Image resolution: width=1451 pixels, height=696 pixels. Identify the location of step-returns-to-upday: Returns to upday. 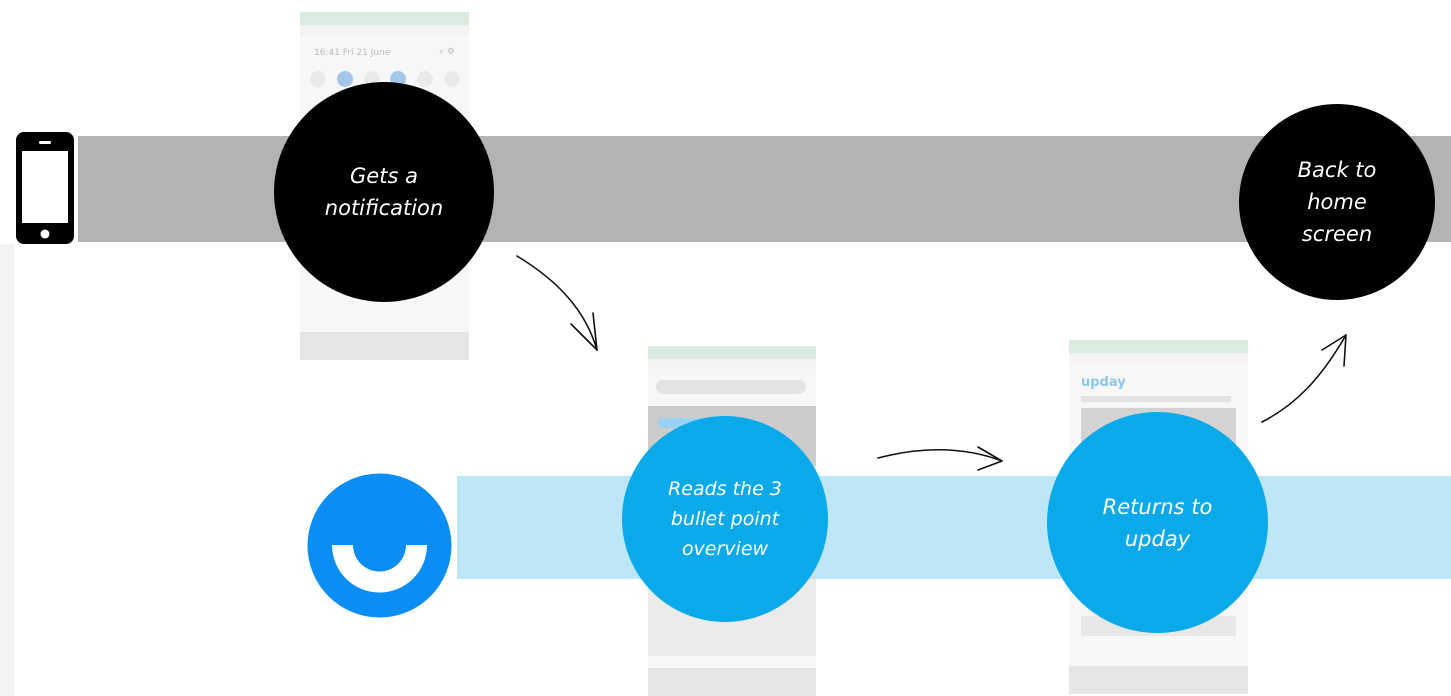
(1157, 522).